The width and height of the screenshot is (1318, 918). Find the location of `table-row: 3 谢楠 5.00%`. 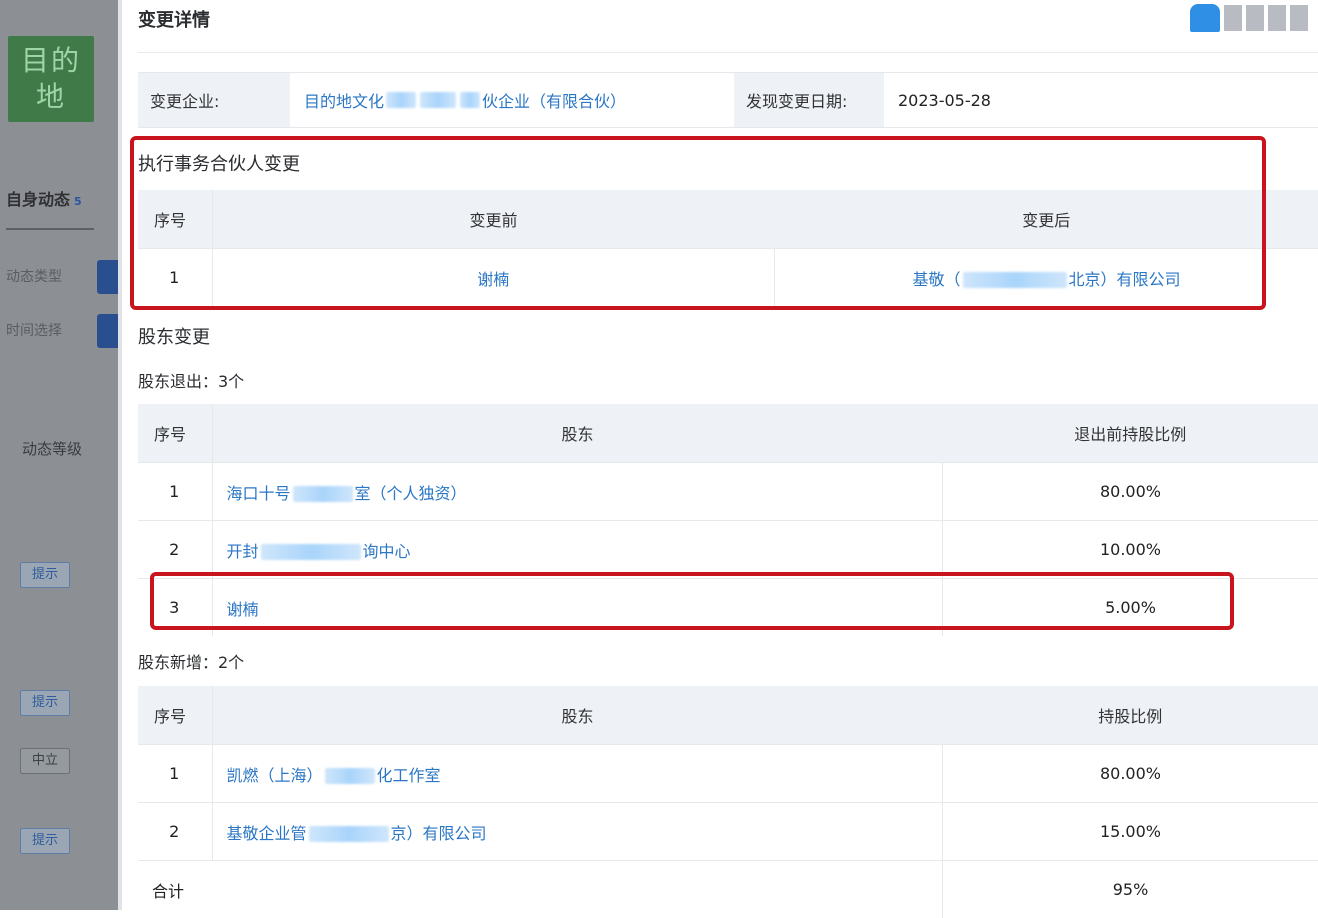

table-row: 3 谢楠 5.00% is located at coordinates (728, 608).